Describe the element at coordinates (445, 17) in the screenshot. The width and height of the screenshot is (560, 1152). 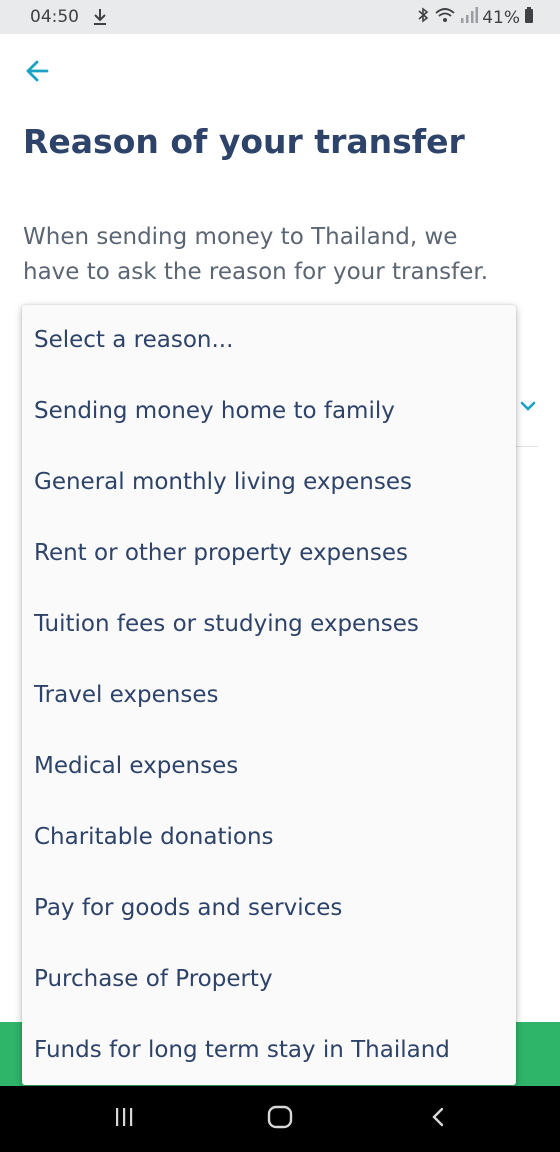
I see `wifi-icon` at that location.